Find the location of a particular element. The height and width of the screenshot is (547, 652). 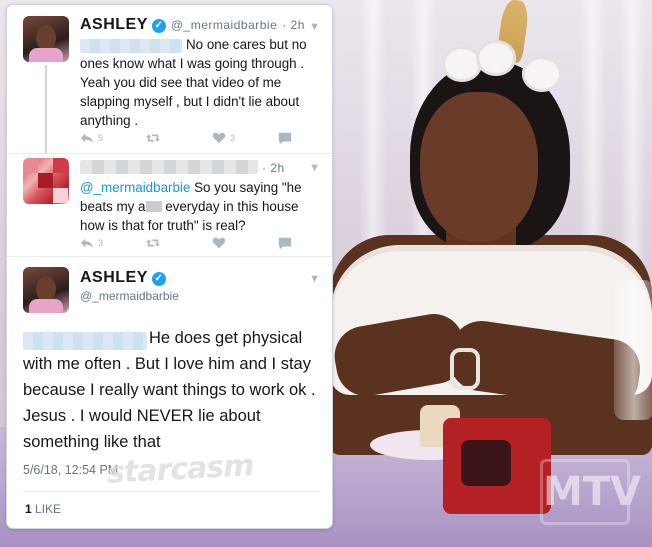

likes-summary: 1 LIKE is located at coordinates (43, 509).